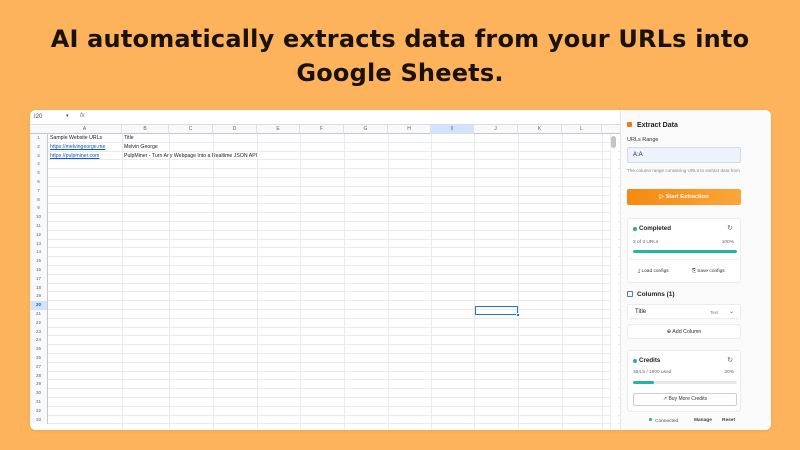 This screenshot has width=800, height=450. I want to click on table-row: 5, so click(325, 173).